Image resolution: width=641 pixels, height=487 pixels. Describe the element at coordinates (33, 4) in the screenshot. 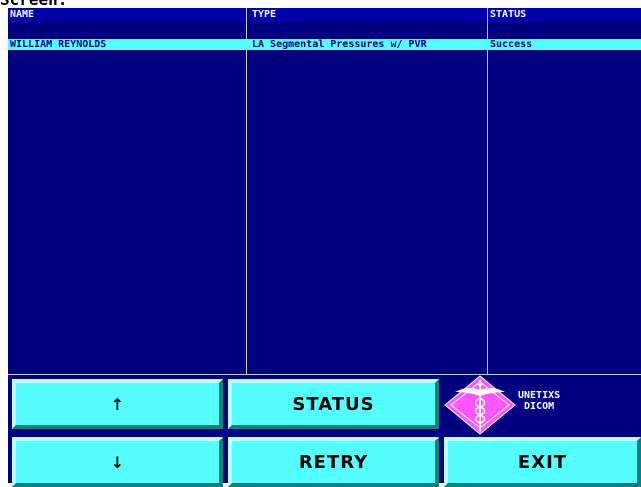

I see `top-caption: Screen:` at that location.